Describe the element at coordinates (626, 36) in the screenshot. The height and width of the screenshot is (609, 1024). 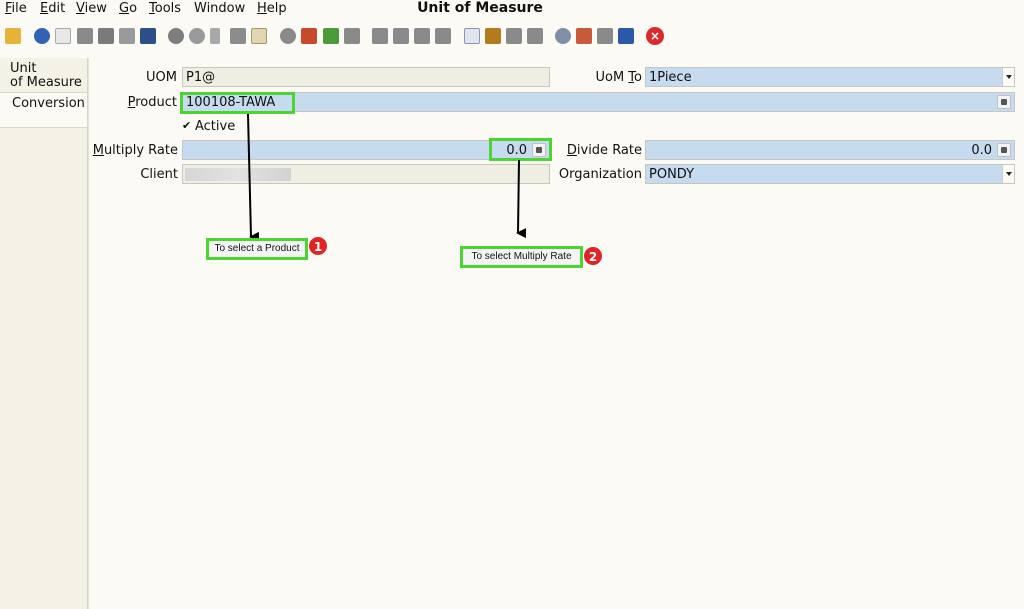
I see `product-info-icon` at that location.